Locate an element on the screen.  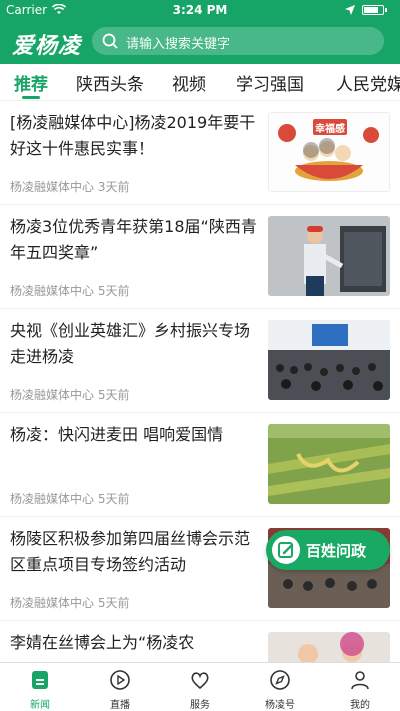
nav-mine: 我的 is located at coordinates (360, 687).